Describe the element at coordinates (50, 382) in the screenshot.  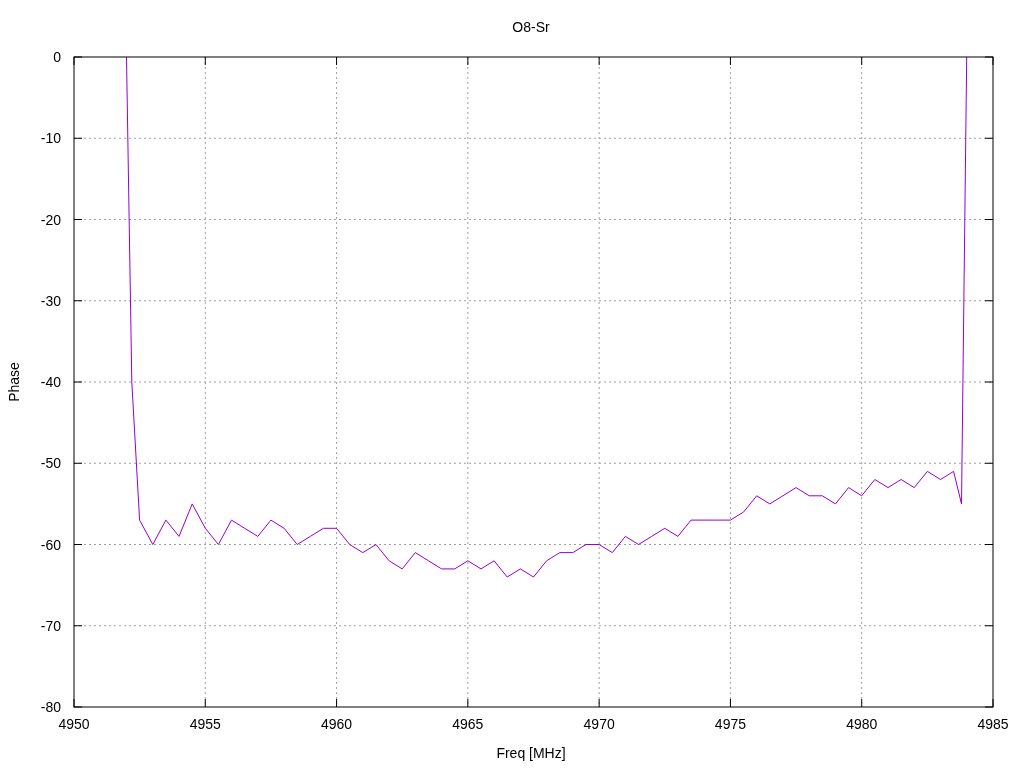
I see `y-tick-label: -40` at that location.